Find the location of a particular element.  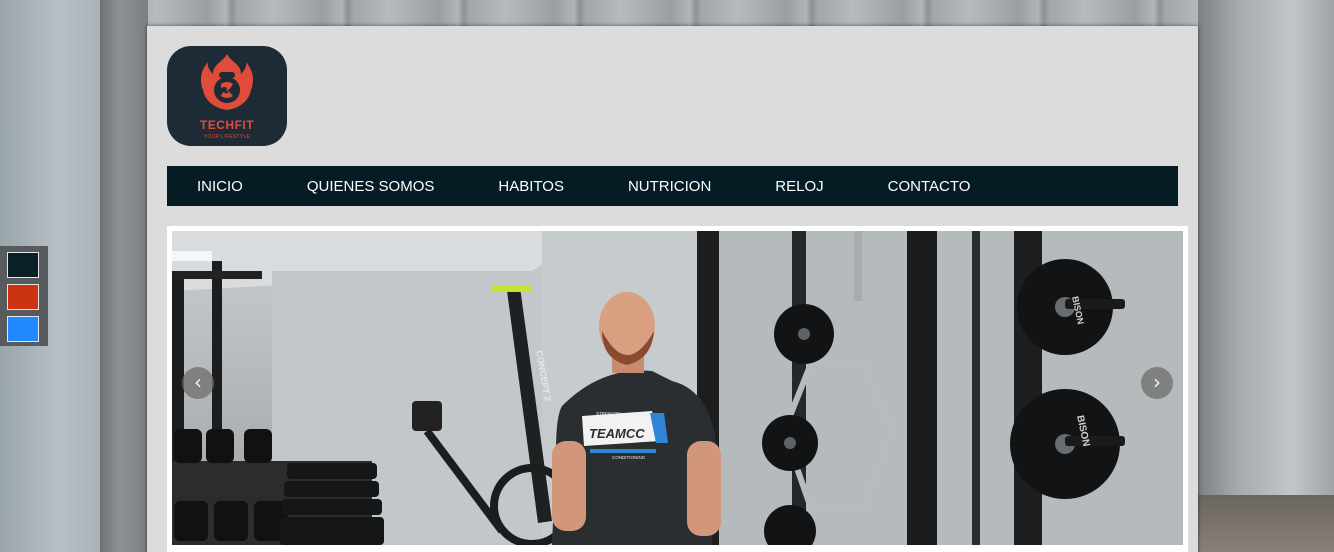

carousel-prev-button: ‹ is located at coordinates (198, 383).